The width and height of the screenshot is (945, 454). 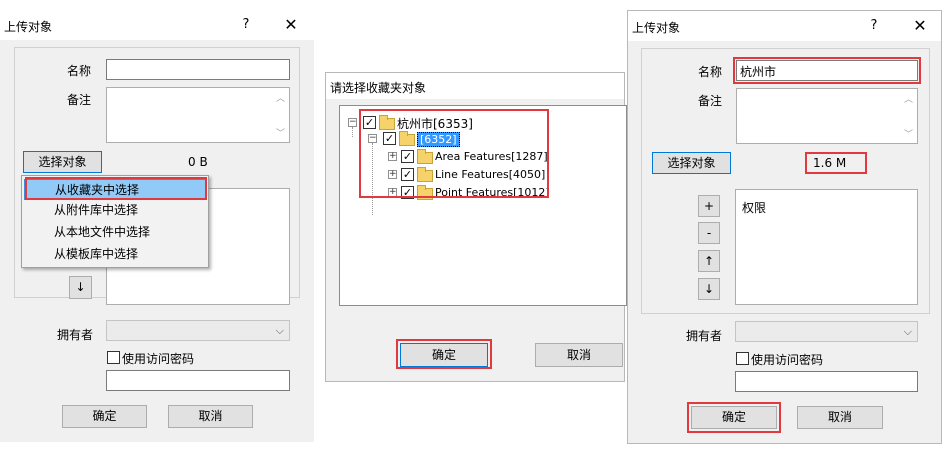 What do you see at coordinates (826, 247) in the screenshot?
I see `object-list: 权限` at bounding box center [826, 247].